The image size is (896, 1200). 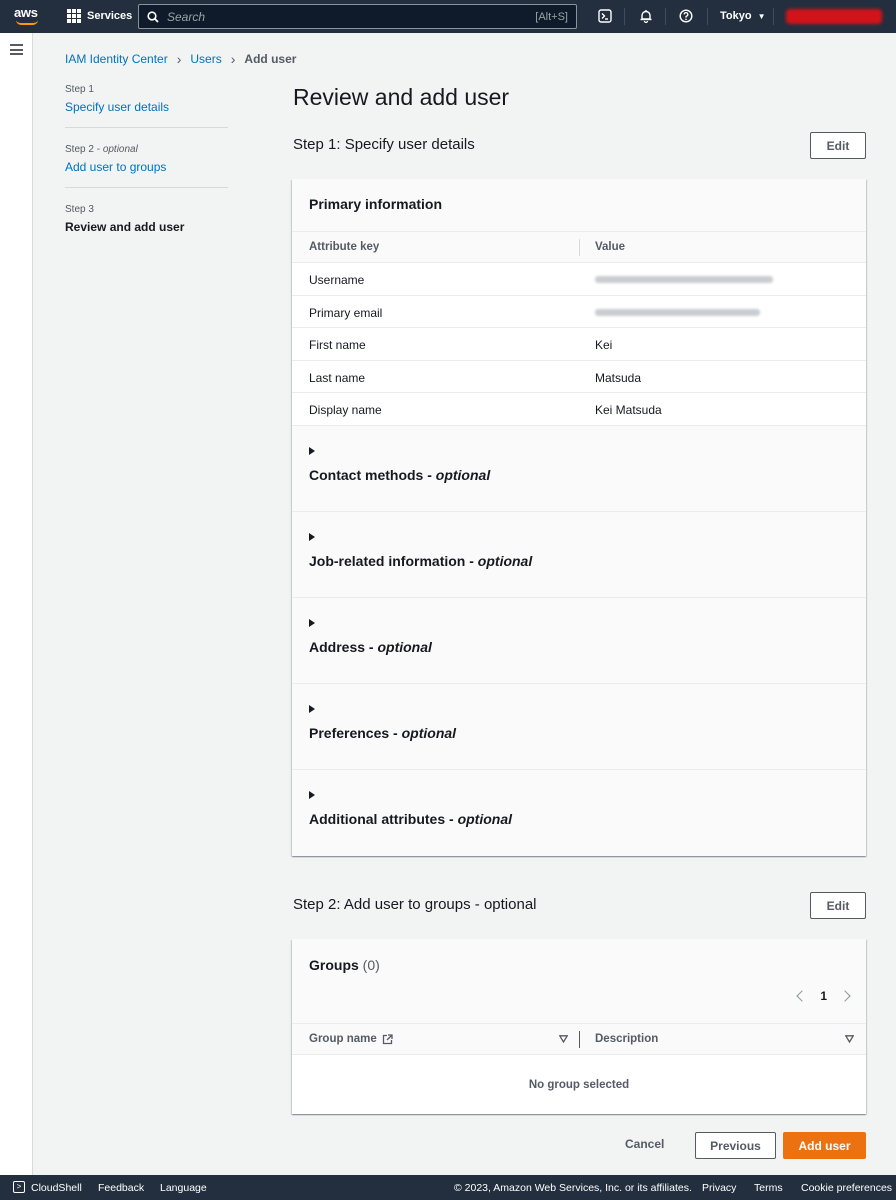 What do you see at coordinates (646, 16) in the screenshot?
I see `bell-icon` at bounding box center [646, 16].